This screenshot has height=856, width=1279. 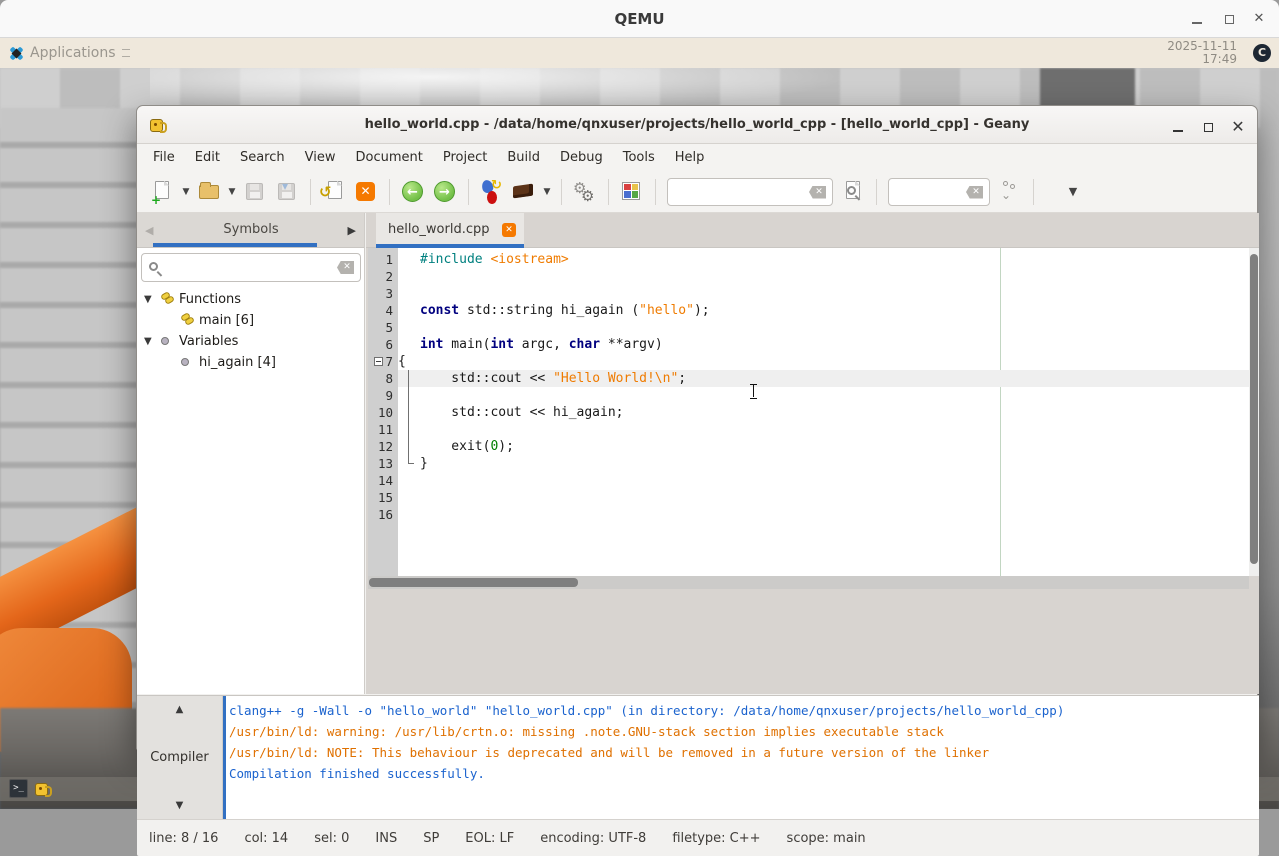 What do you see at coordinates (1073, 191) in the screenshot?
I see `overflow-menu-button: ▼` at bounding box center [1073, 191].